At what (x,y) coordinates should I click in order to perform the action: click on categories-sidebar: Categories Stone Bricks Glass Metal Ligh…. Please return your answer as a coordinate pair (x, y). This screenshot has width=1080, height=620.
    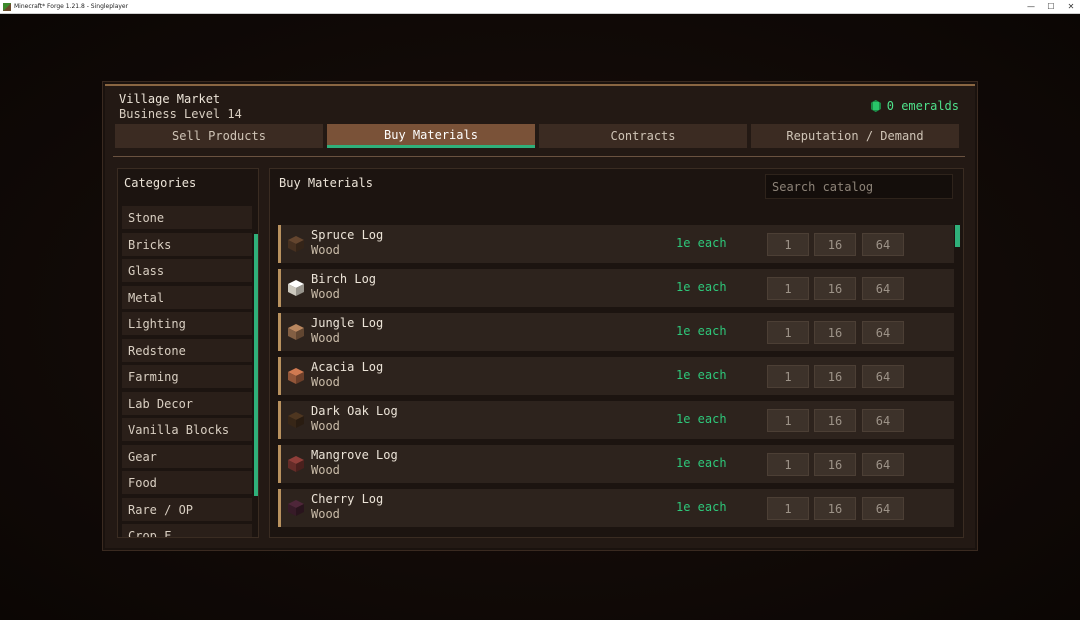
    Looking at the image, I should click on (188, 353).